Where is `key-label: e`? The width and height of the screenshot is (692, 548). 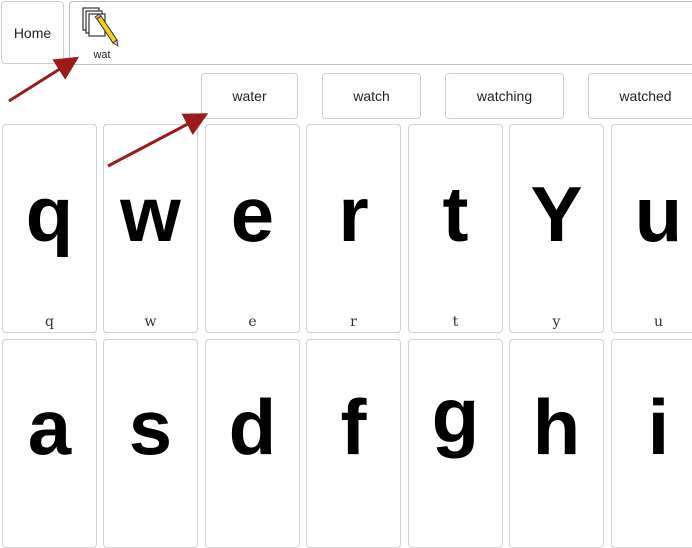 key-label: e is located at coordinates (252, 322).